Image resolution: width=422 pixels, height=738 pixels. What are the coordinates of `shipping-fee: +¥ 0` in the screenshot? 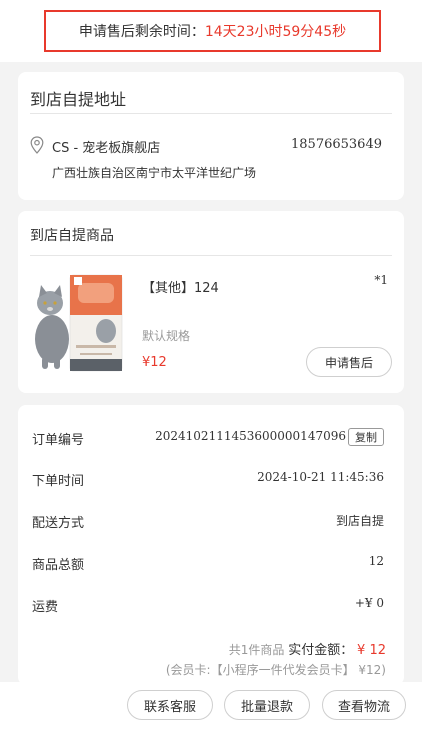 It's located at (369, 603).